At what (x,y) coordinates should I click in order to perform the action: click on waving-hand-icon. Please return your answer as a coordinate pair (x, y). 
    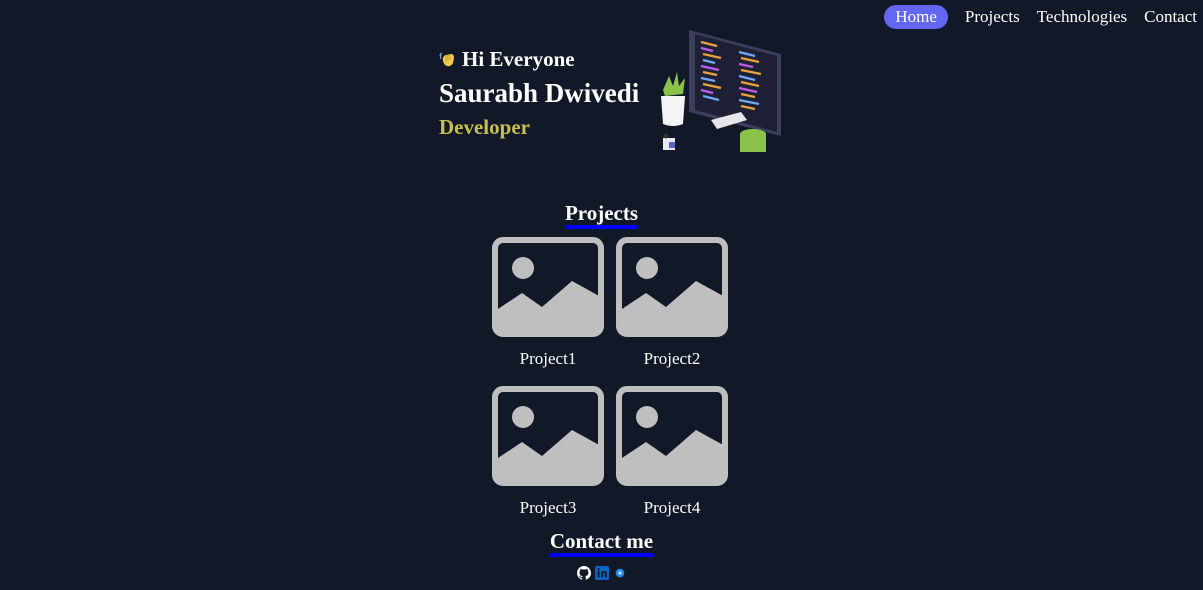
    Looking at the image, I should click on (448, 59).